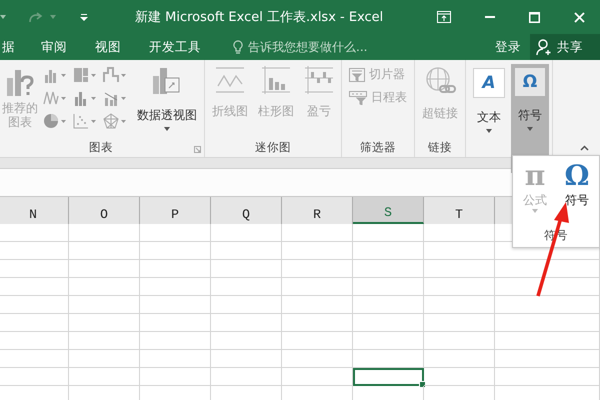 The height and width of the screenshot is (400, 600). I want to click on column-header: S, so click(388, 210).